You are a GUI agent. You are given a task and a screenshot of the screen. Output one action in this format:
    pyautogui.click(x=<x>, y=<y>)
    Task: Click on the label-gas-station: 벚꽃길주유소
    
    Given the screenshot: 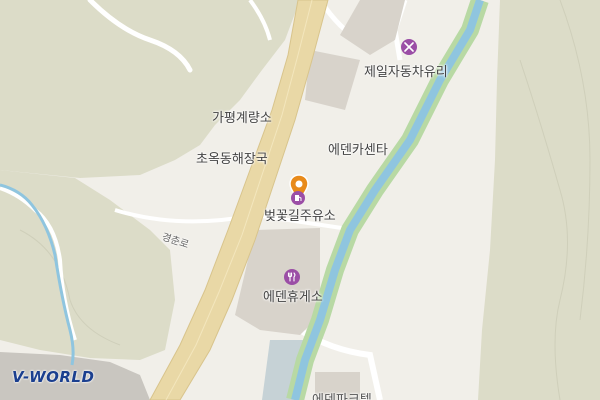 What is the action you would take?
    pyautogui.click(x=300, y=216)
    